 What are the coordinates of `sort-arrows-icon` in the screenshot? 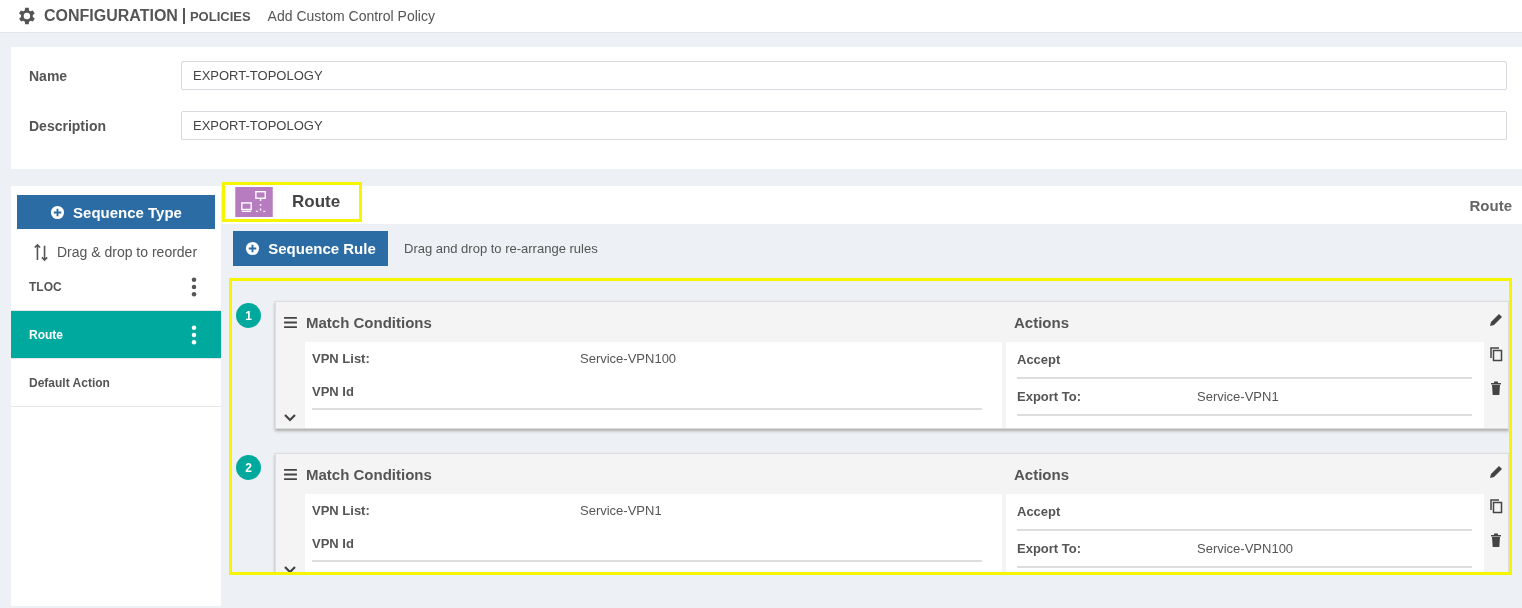 It's located at (41, 252).